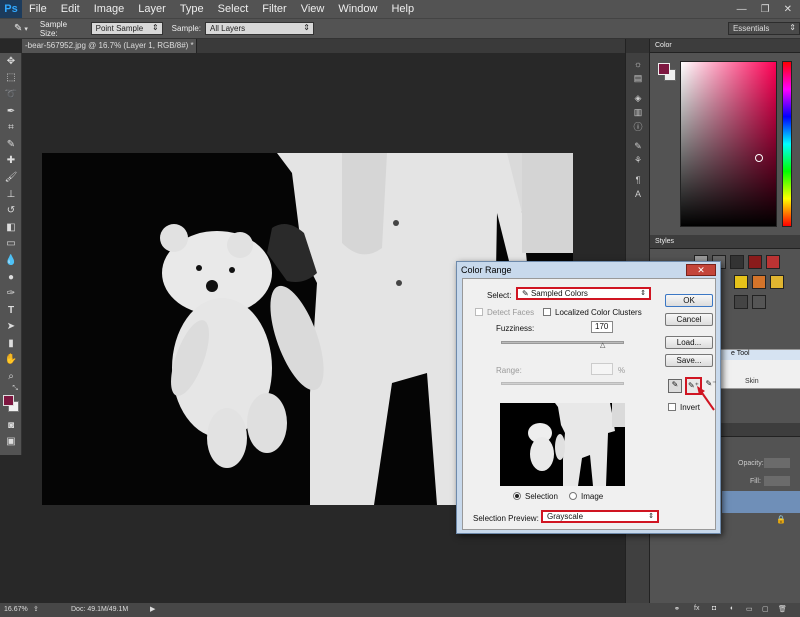  What do you see at coordinates (192, 9) in the screenshot?
I see `menu-type: Type` at bounding box center [192, 9].